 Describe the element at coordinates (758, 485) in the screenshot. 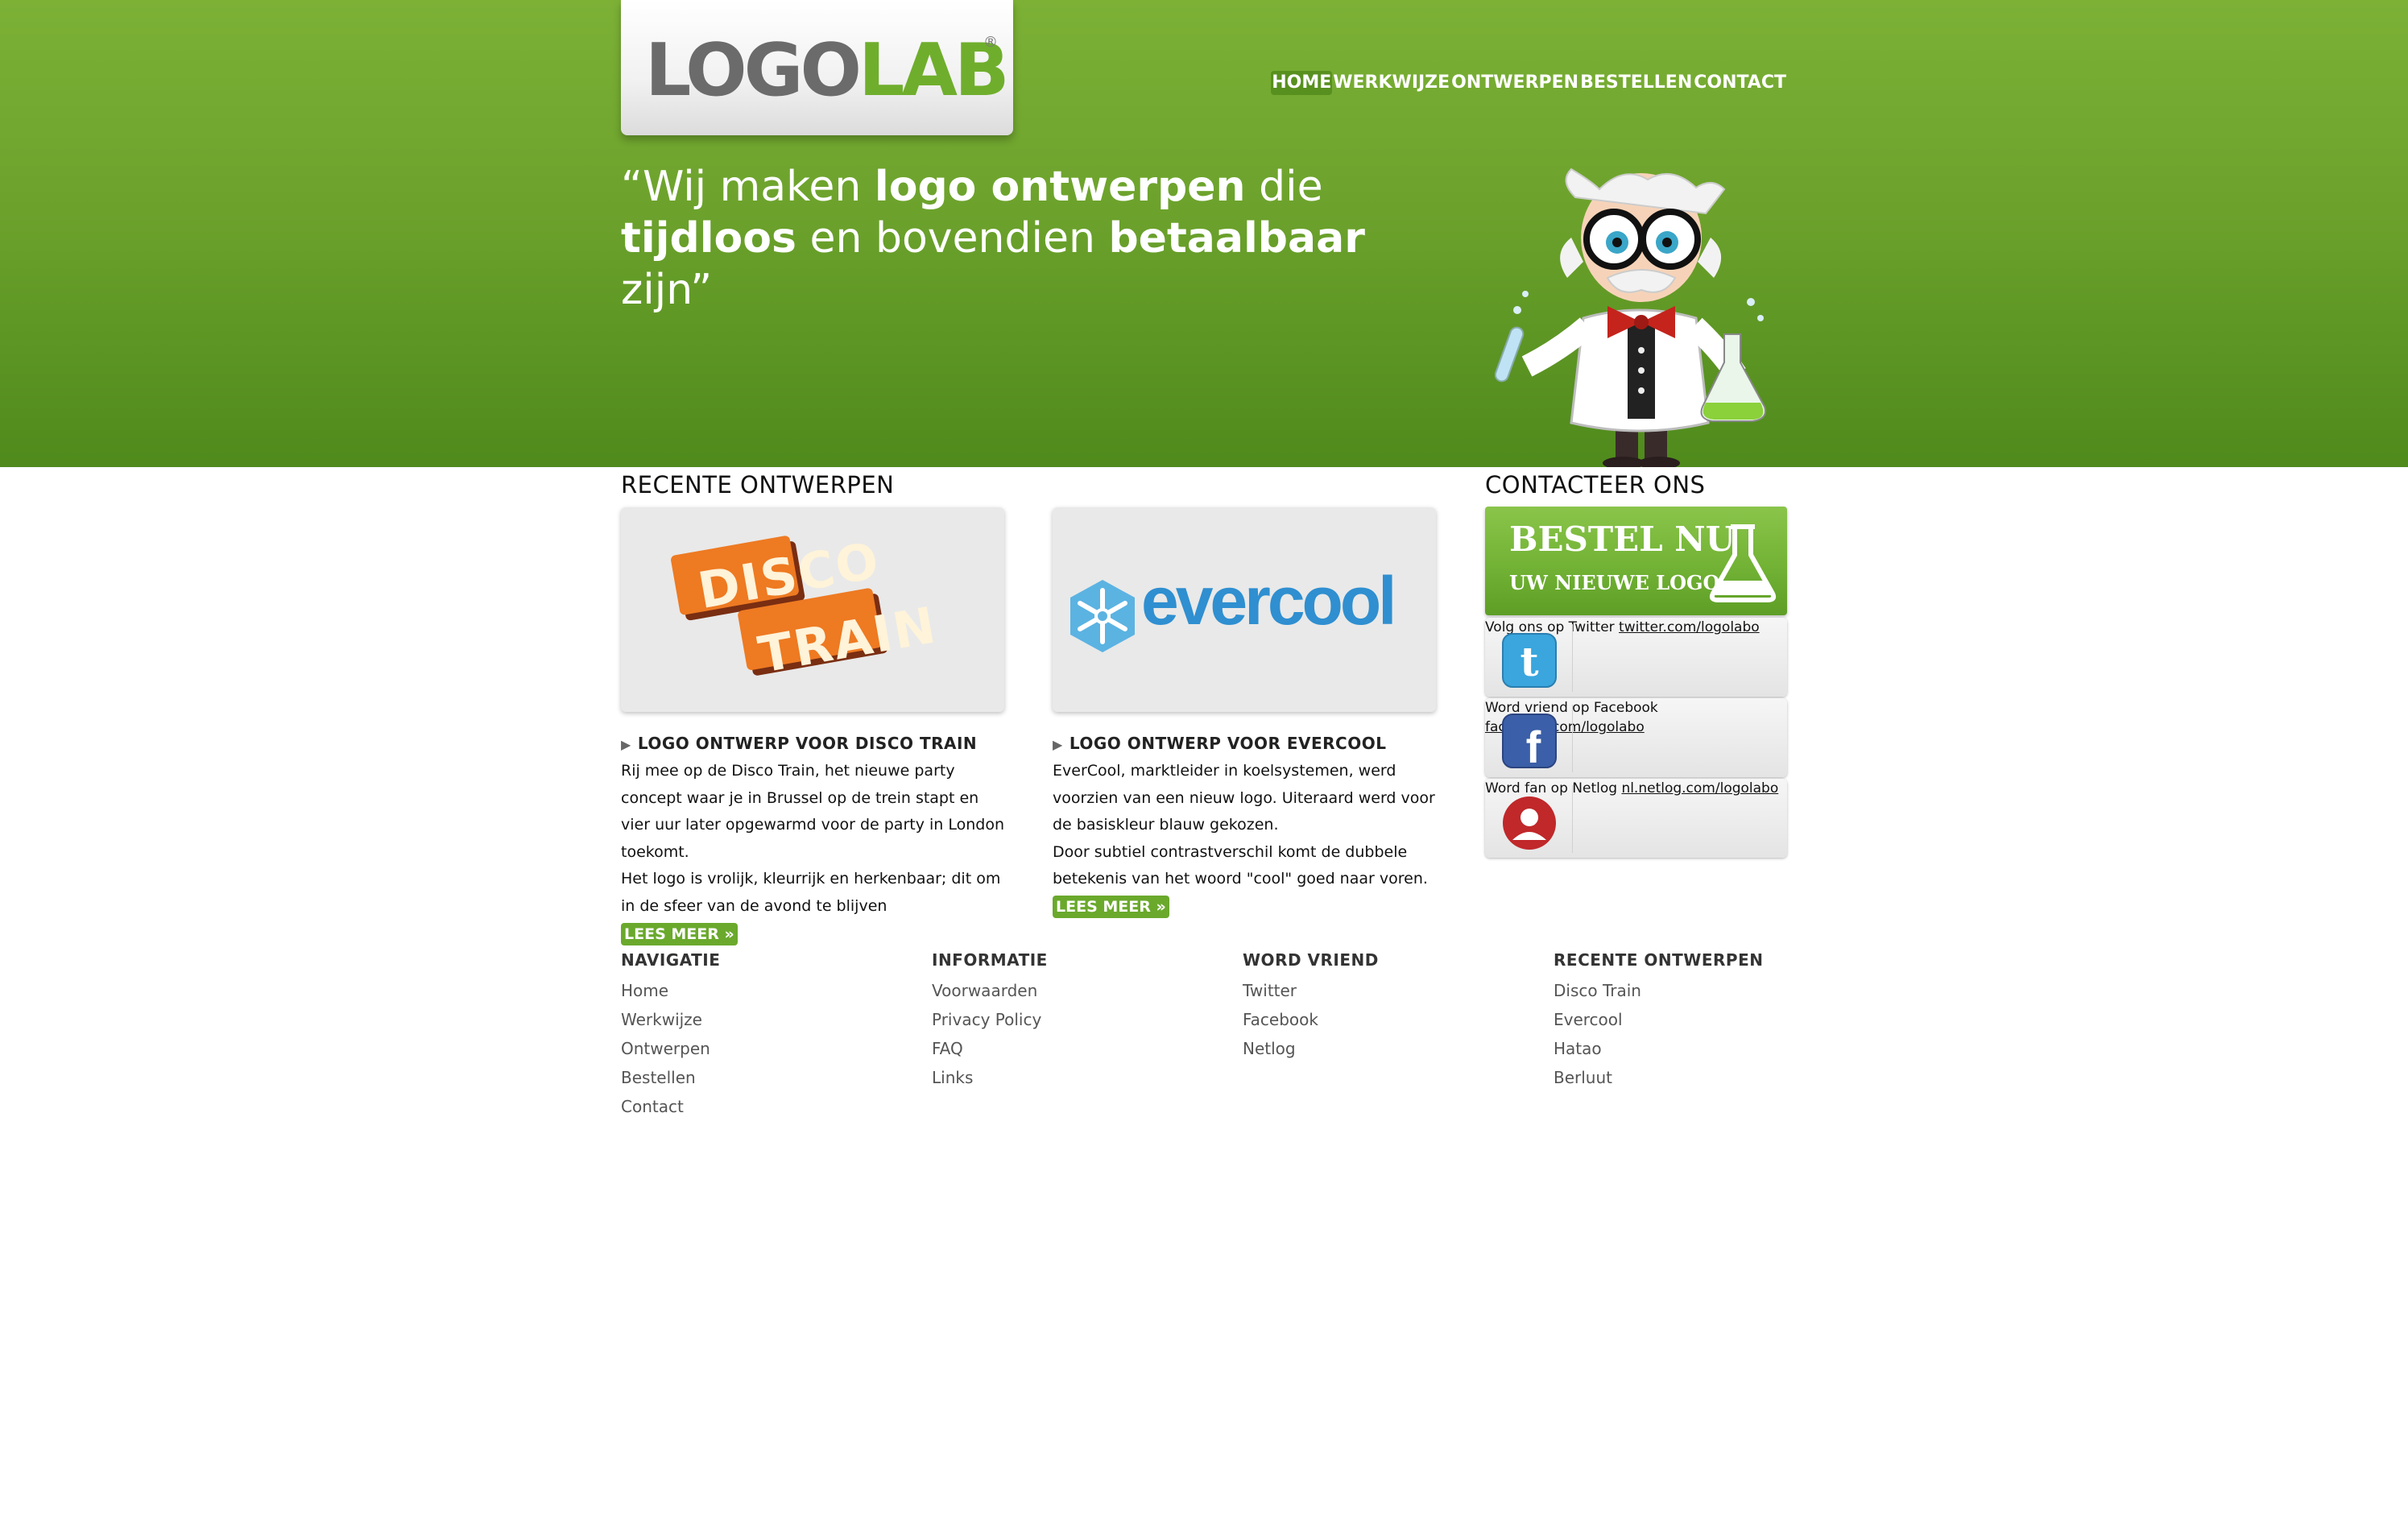

I see `recent-designs-heading: RECENTE ONTWERPEN` at that location.